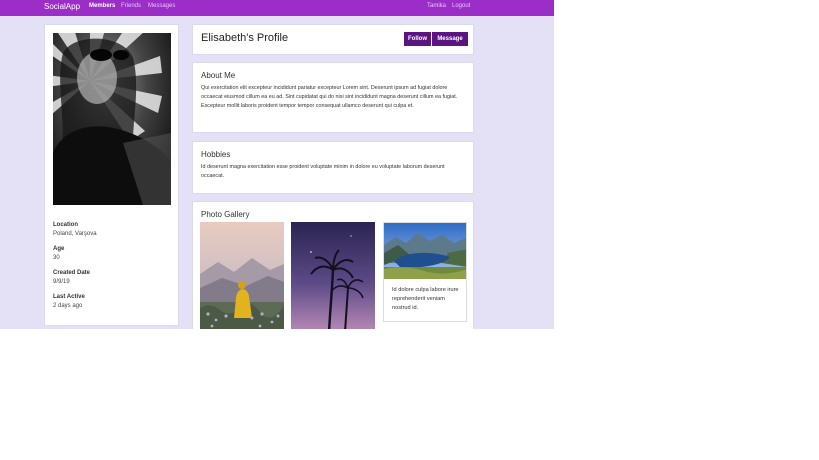 The height and width of the screenshot is (460, 819). I want to click on gallery-photo-palms-image, so click(333, 275).